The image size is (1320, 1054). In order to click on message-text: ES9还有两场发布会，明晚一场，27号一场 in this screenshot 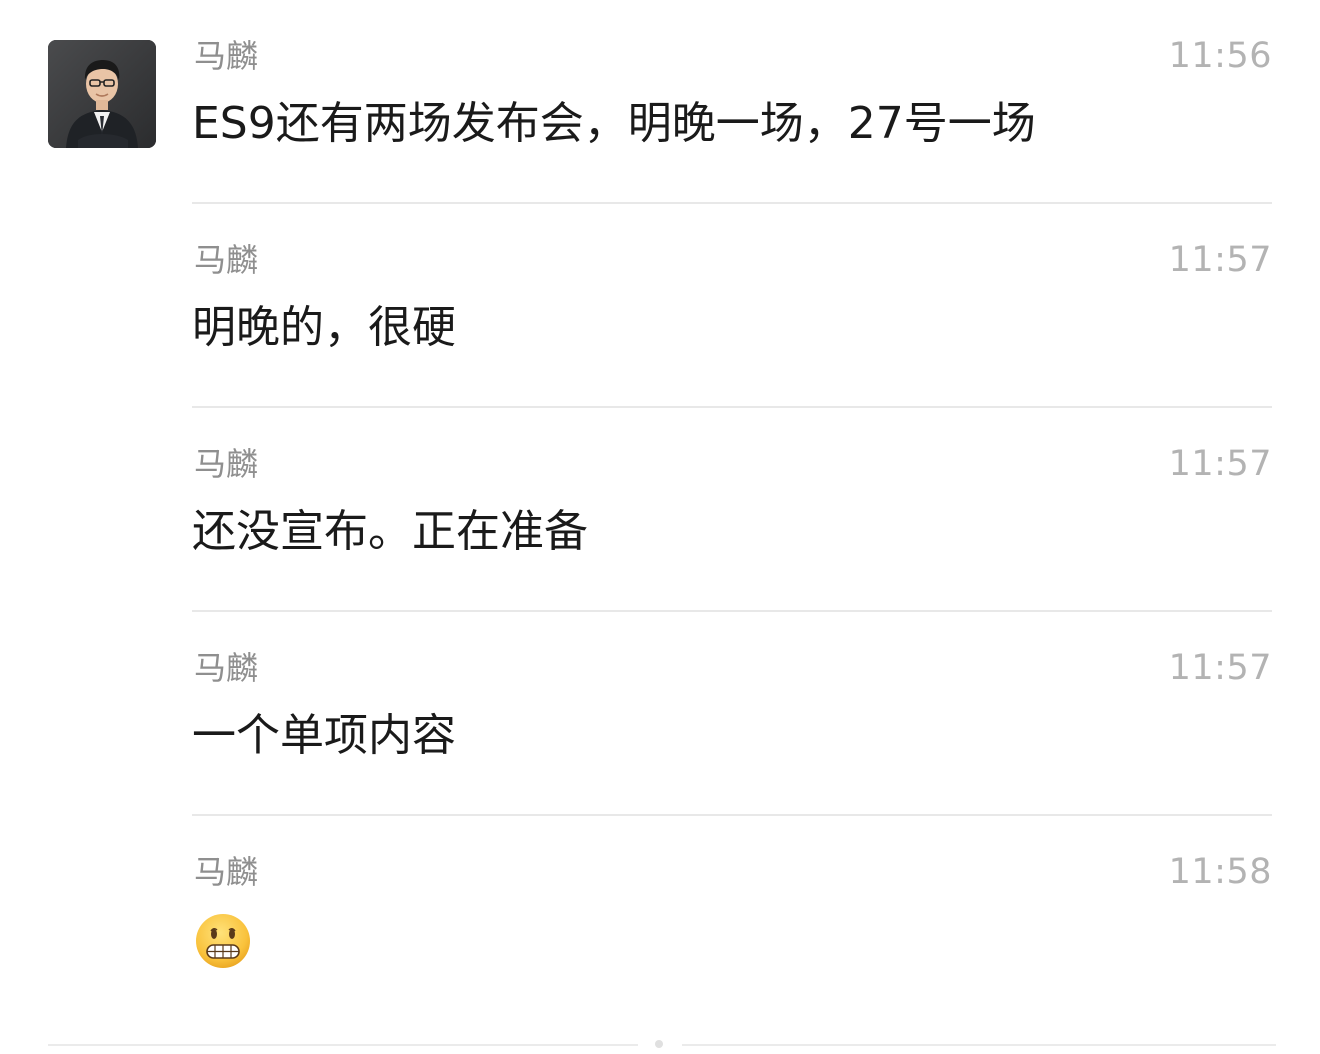, I will do `click(614, 123)`.